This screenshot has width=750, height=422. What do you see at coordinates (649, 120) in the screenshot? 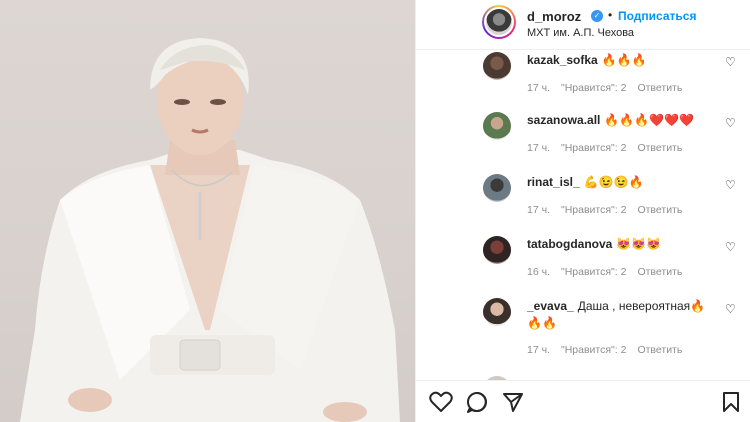
I see `comment-body: 🔥🔥🔥❤️❤️❤️` at bounding box center [649, 120].